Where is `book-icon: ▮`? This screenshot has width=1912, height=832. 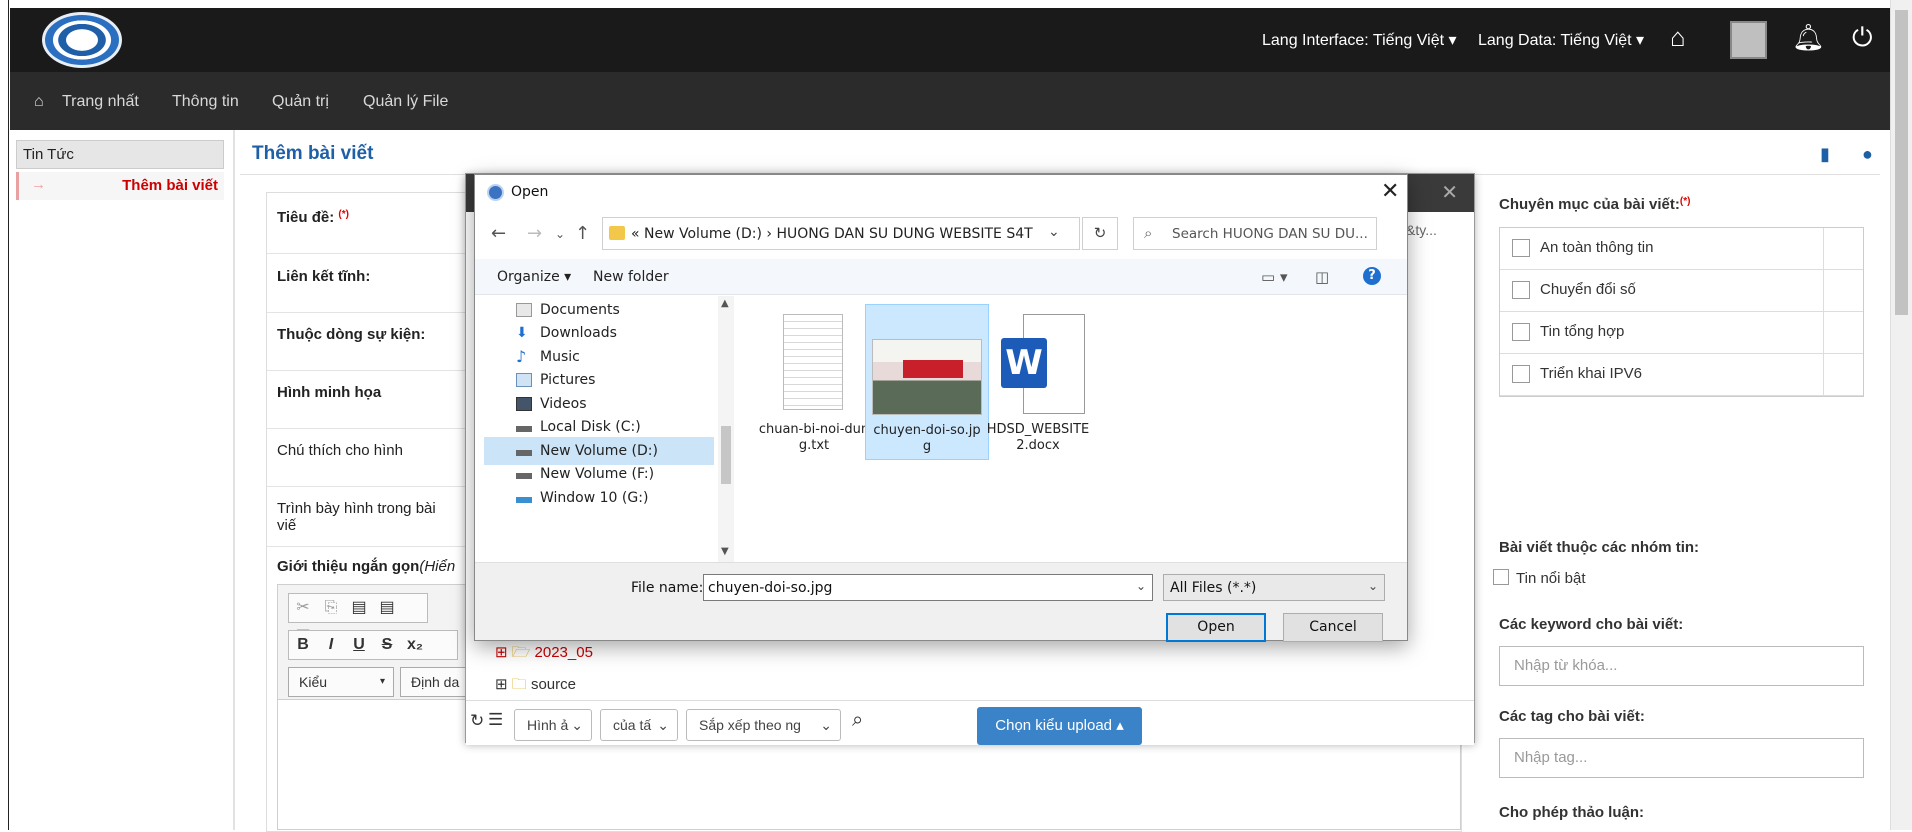 book-icon: ▮ is located at coordinates (1825, 154).